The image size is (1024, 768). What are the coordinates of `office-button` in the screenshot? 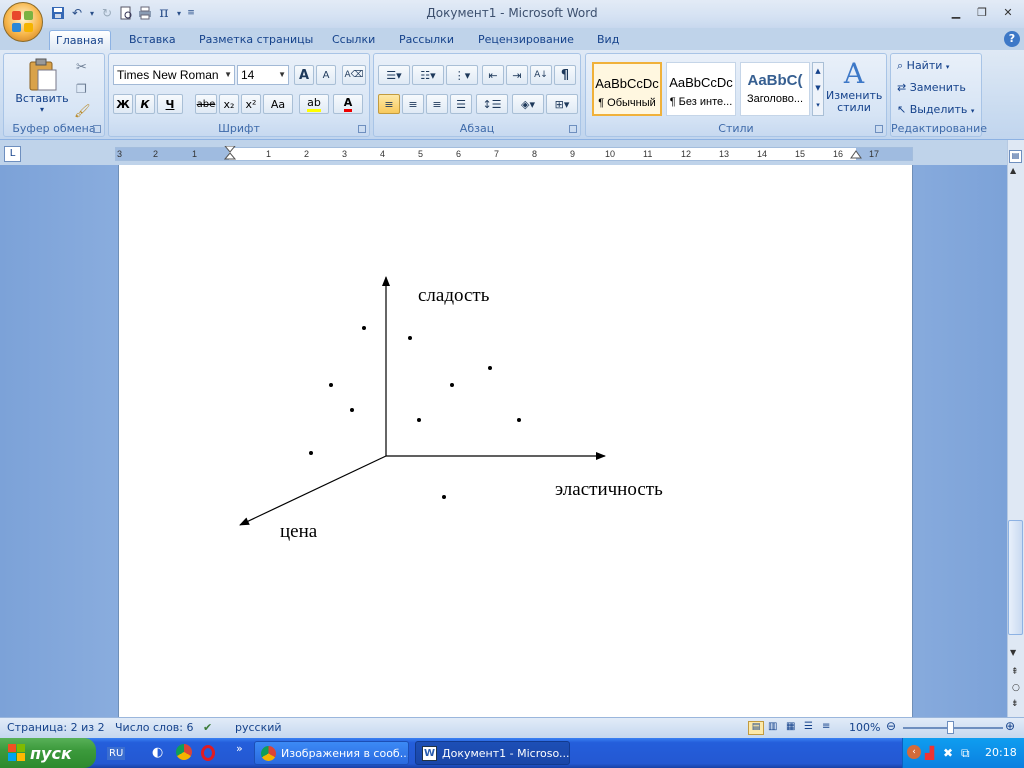 It's located at (23, 22).